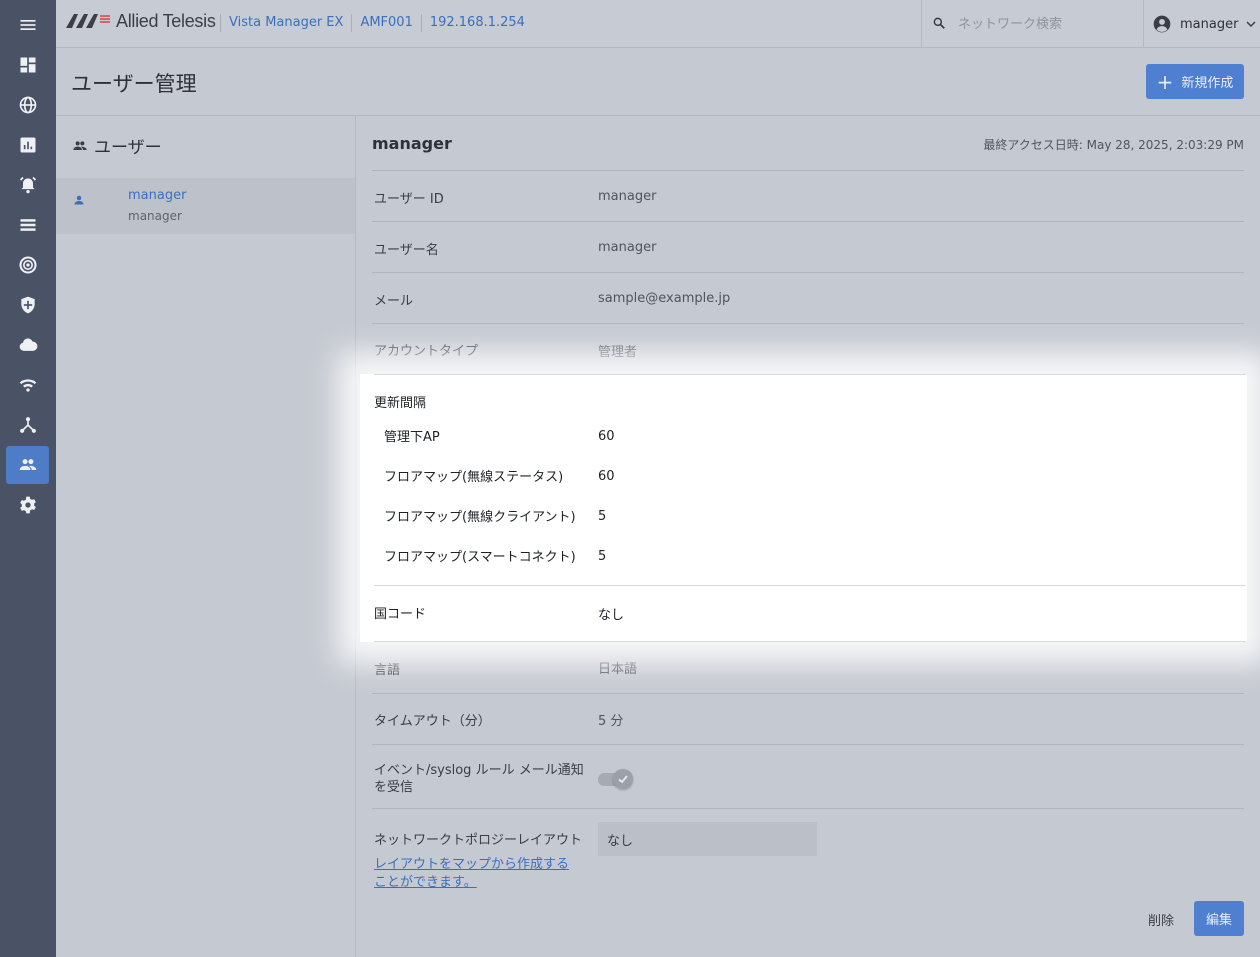  What do you see at coordinates (479, 779) in the screenshot?
I see `event-mail-label: イベント/syslog ルール メール通知 を受信` at bounding box center [479, 779].